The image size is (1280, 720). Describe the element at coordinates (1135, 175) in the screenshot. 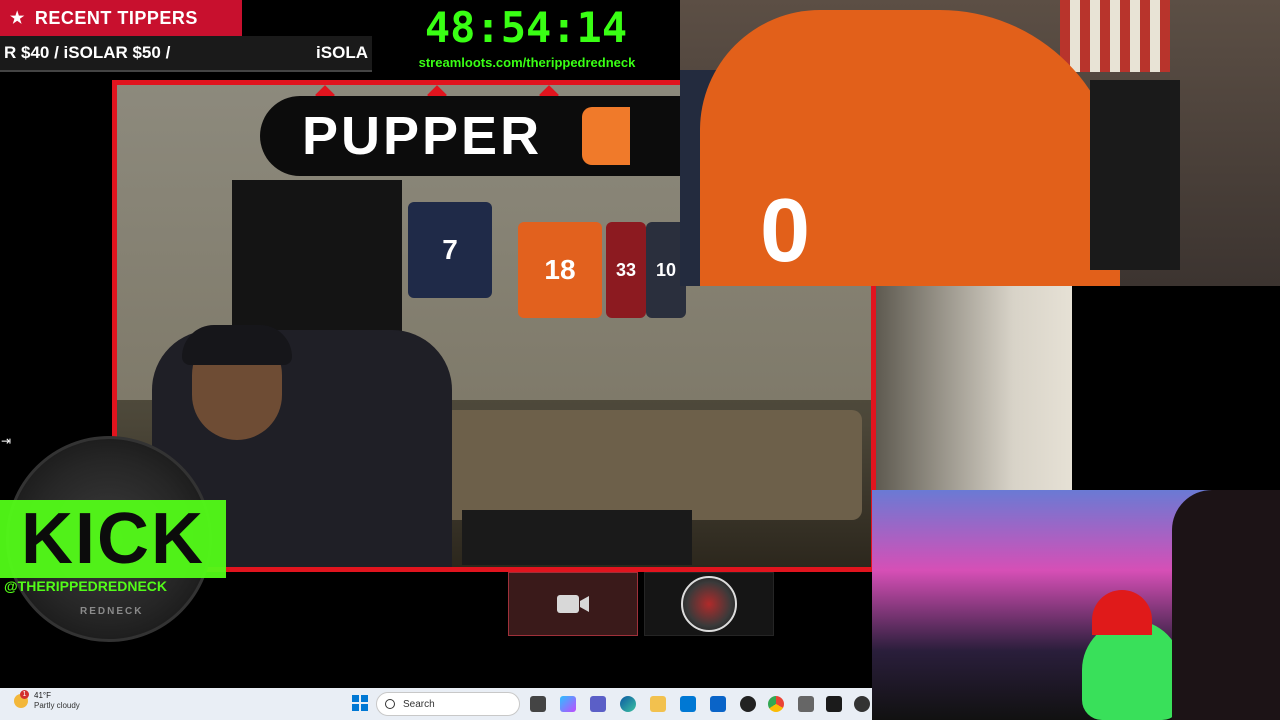

I see `shelves` at that location.